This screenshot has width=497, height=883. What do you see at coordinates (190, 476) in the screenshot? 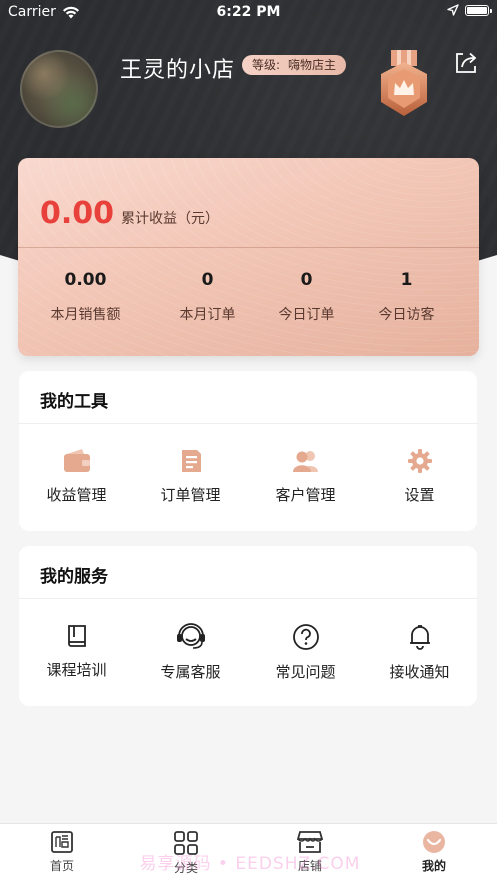
I see `tool-order-management: 订单管理` at bounding box center [190, 476].